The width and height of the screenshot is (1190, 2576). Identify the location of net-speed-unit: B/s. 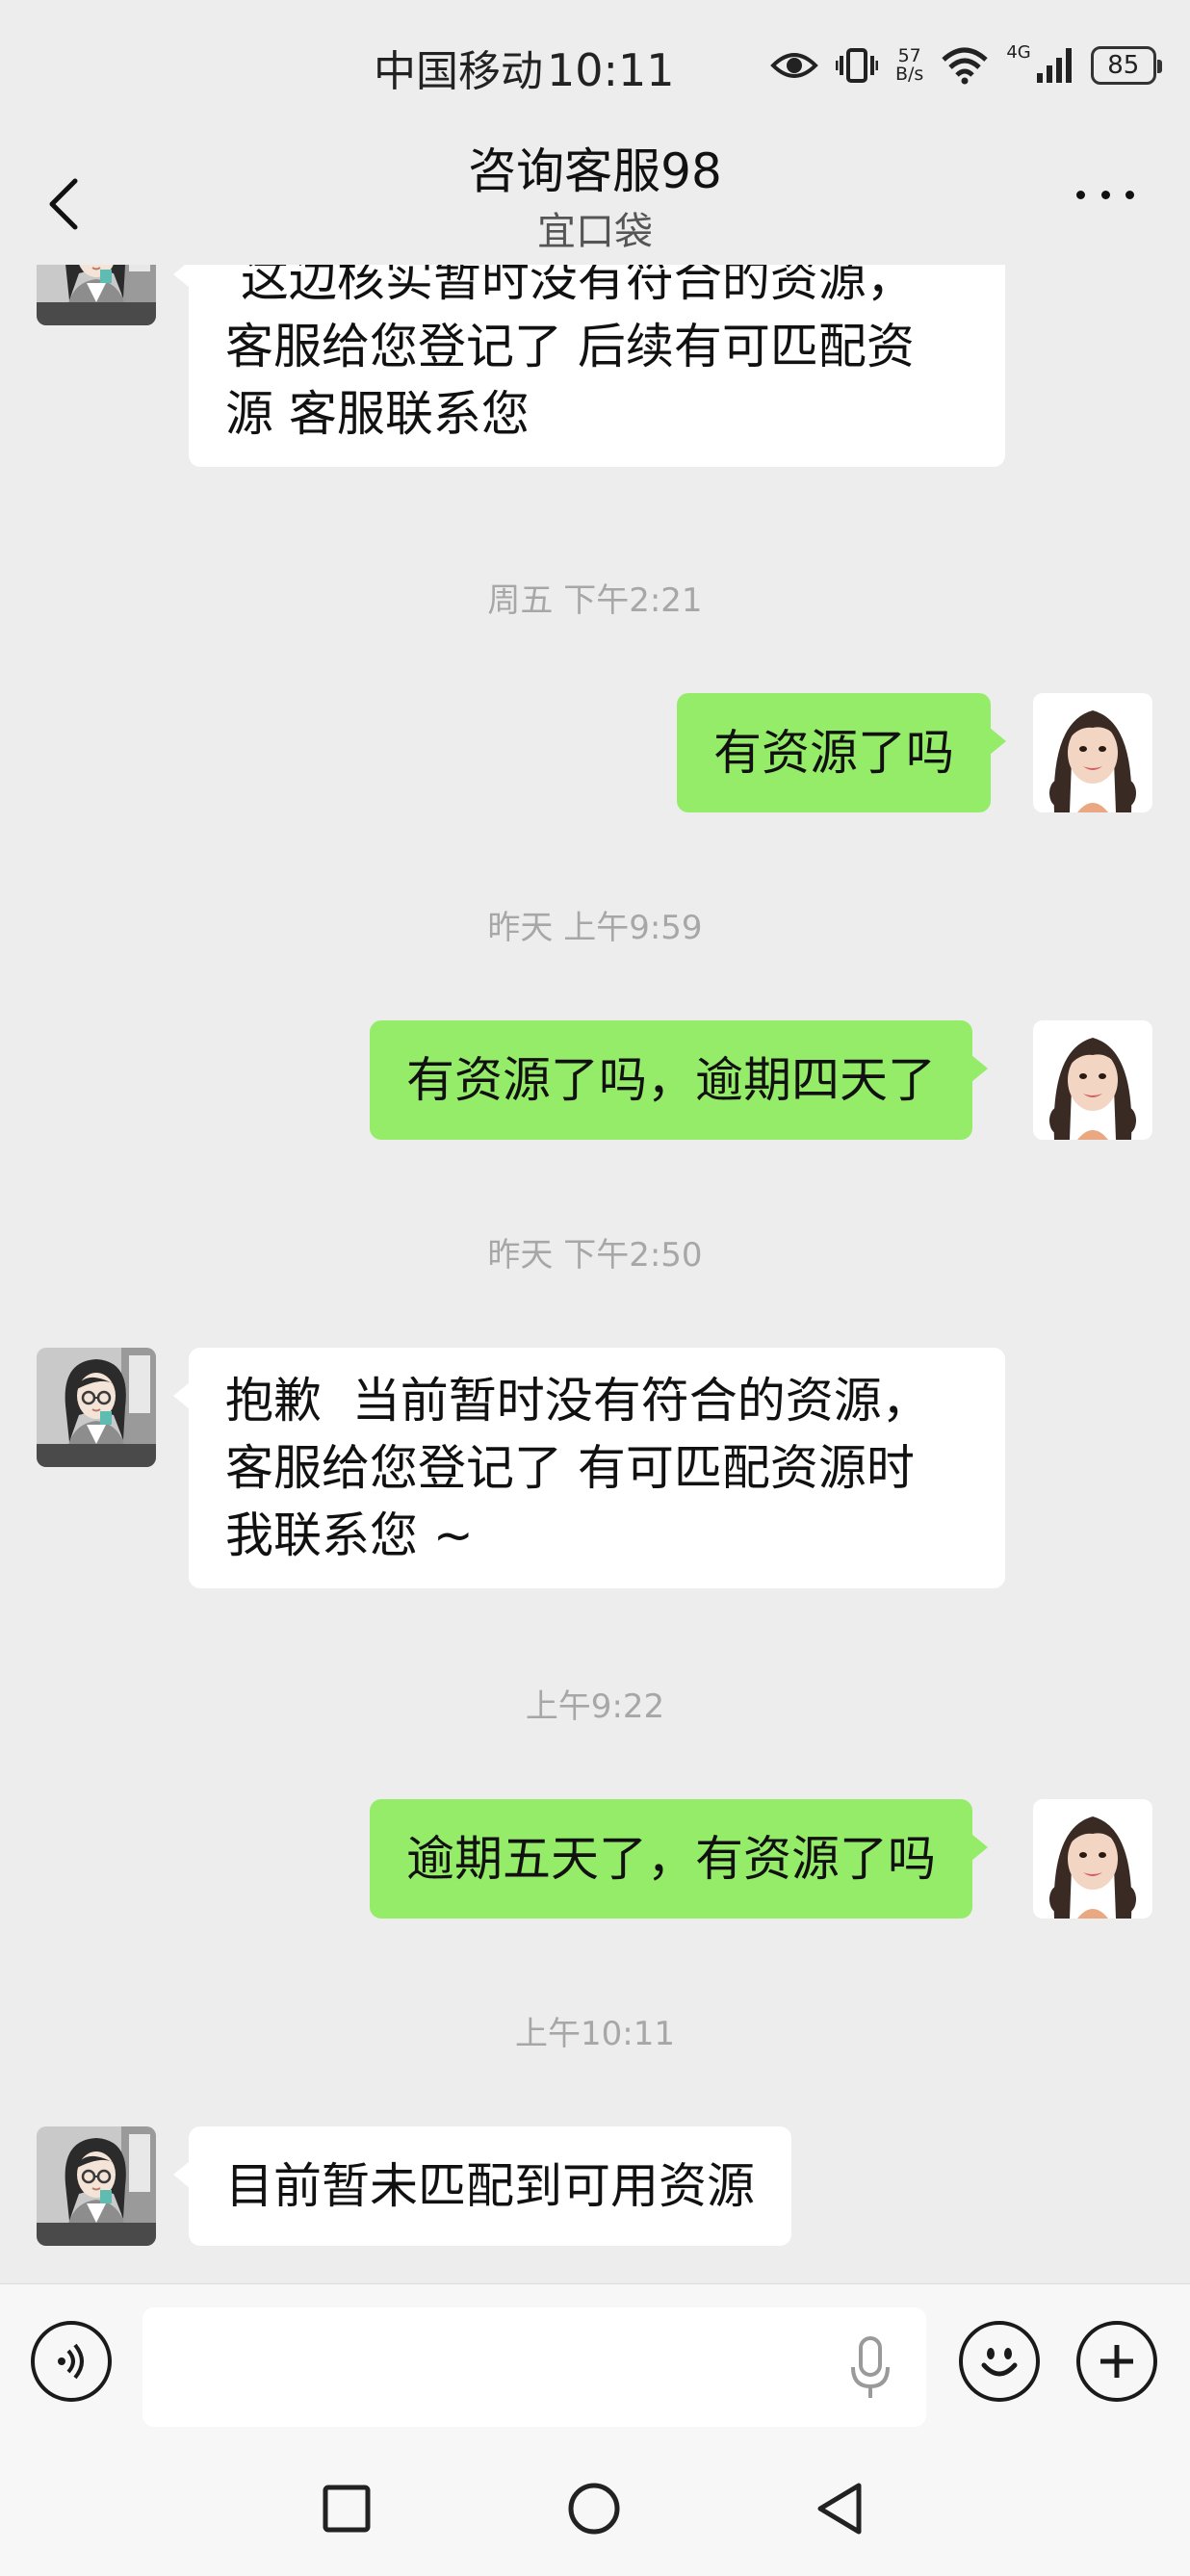
(910, 74).